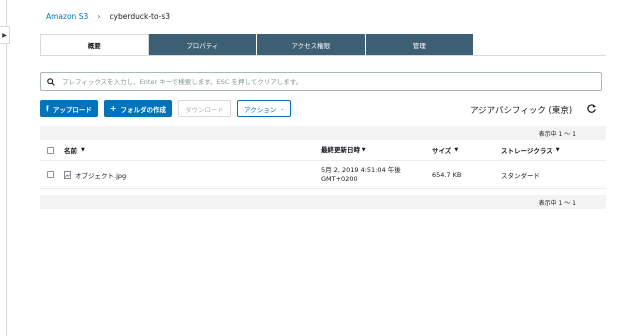 This screenshot has height=336, width=640. Describe the element at coordinates (100, 175) in the screenshot. I see `object-name-link: オブジェクト.jpg` at that location.